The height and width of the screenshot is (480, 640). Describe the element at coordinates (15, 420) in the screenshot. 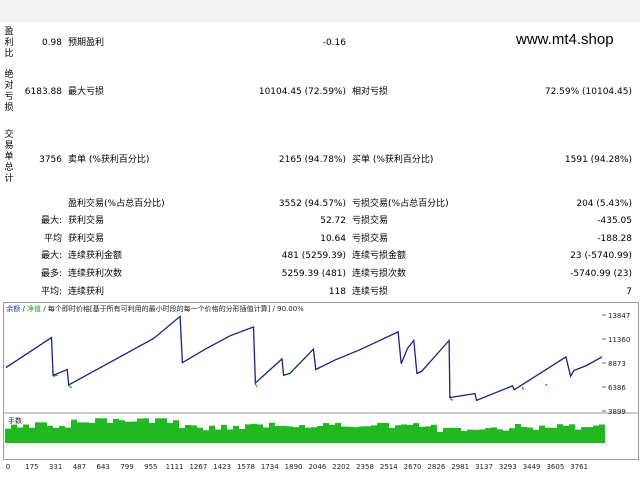

I see `volume-label: 手数` at that location.